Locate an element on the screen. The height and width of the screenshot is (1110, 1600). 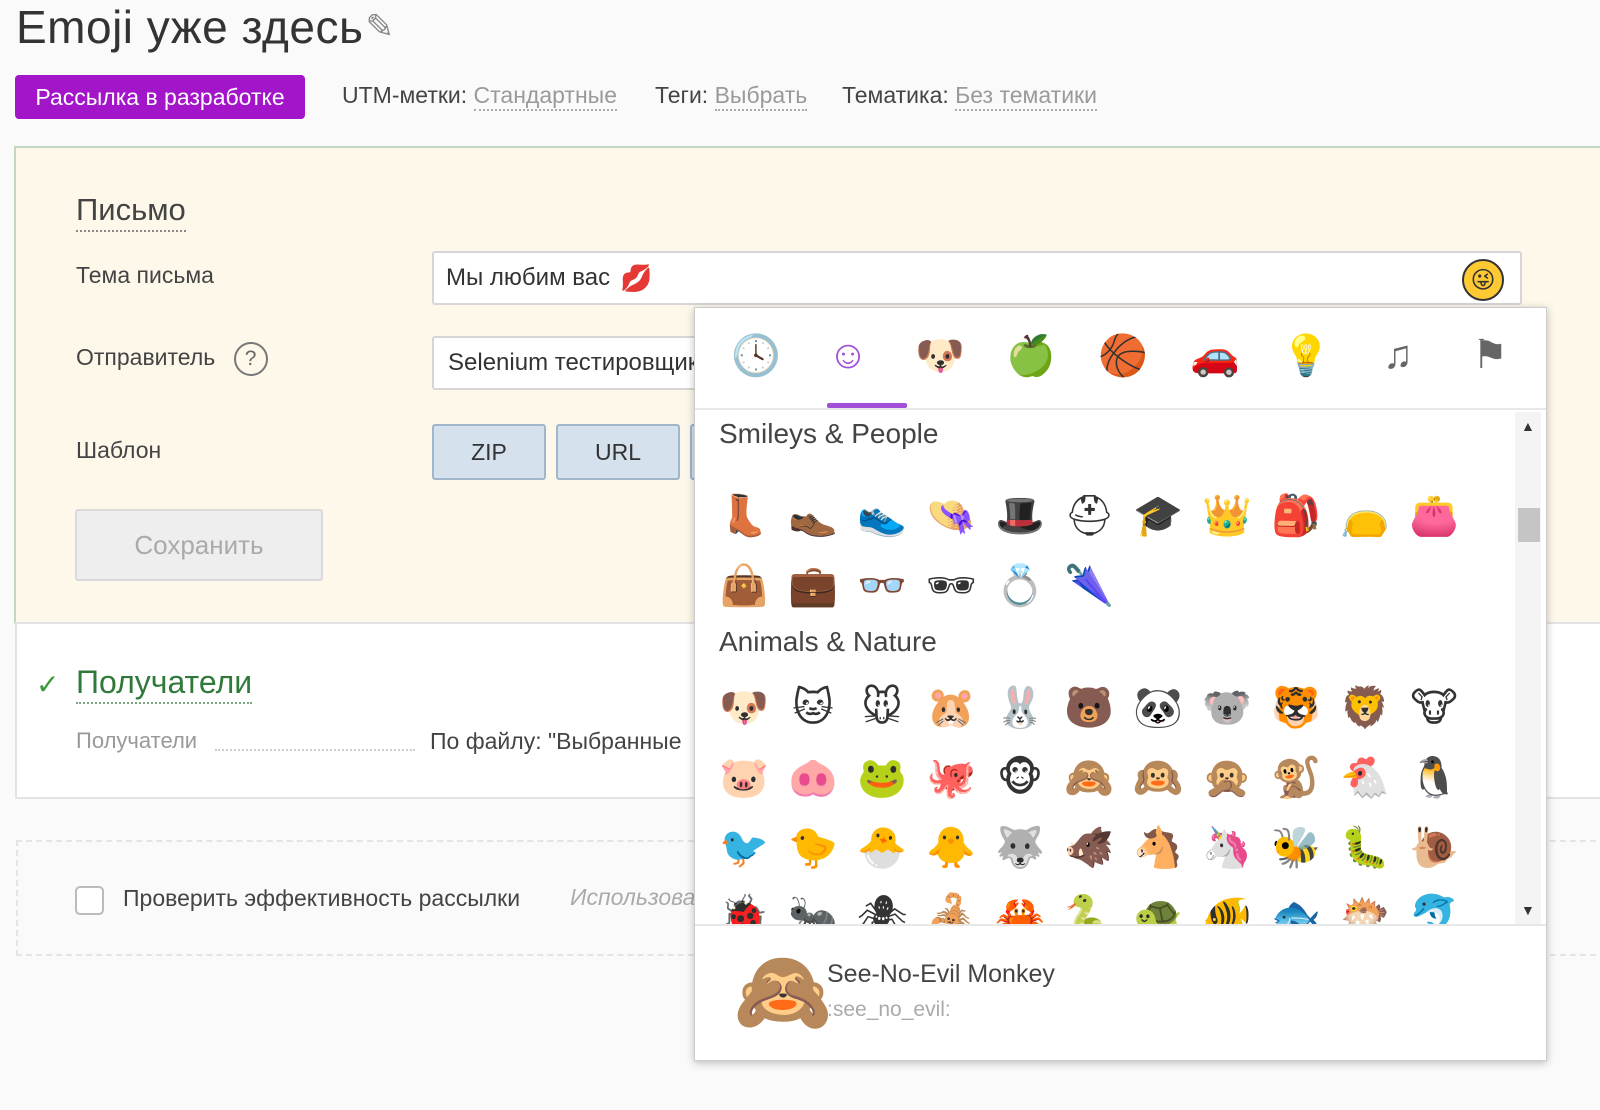
emoji-dog: 🐶 is located at coordinates (744, 708).